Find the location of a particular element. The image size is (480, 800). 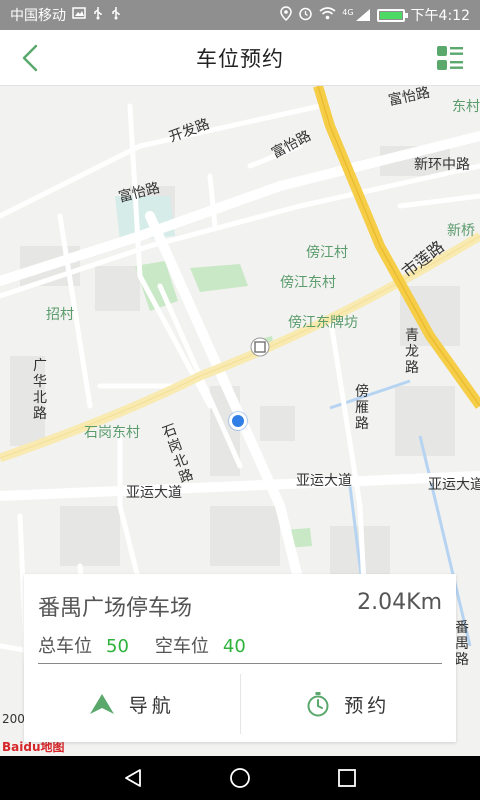

nav-recents-button is located at coordinates (347, 778).